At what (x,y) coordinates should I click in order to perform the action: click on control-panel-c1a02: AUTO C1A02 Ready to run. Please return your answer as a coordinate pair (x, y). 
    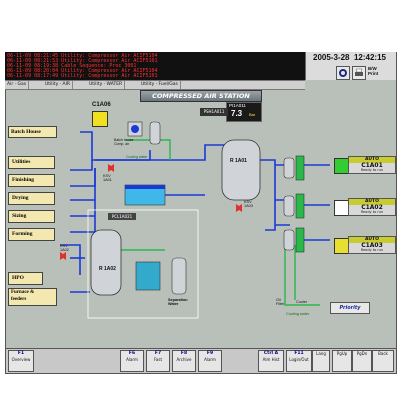
    Looking at the image, I should click on (372, 207).